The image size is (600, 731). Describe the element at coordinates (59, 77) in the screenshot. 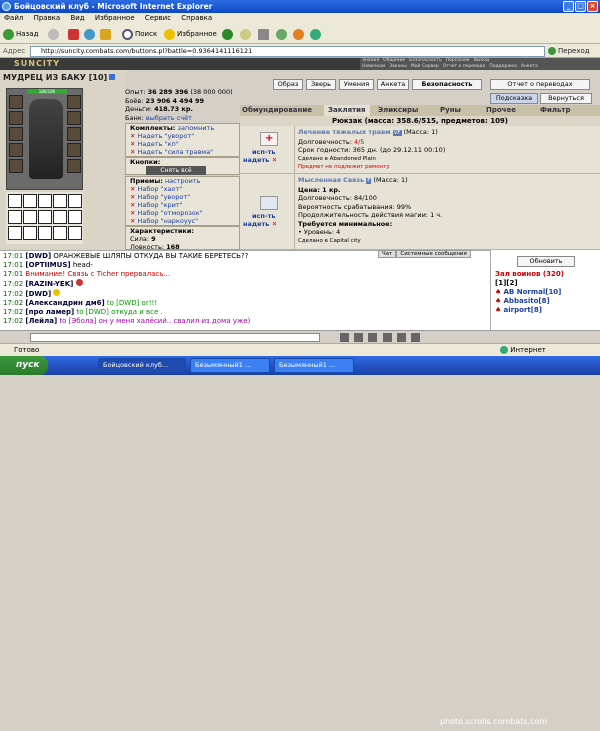

I see `character-name: МУДРЕЦ ИЗ БАКУ [10]` at that location.